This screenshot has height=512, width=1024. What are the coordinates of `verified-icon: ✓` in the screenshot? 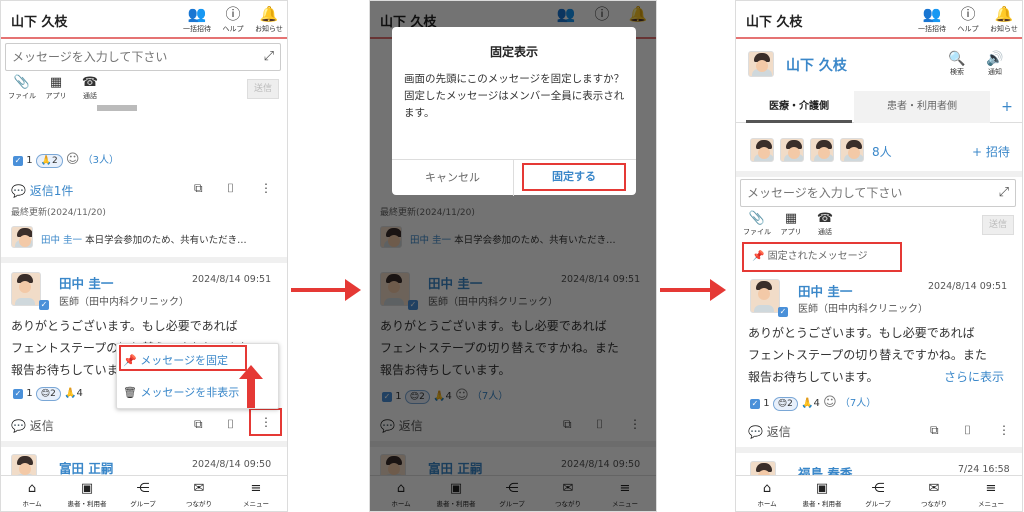 It's located at (783, 312).